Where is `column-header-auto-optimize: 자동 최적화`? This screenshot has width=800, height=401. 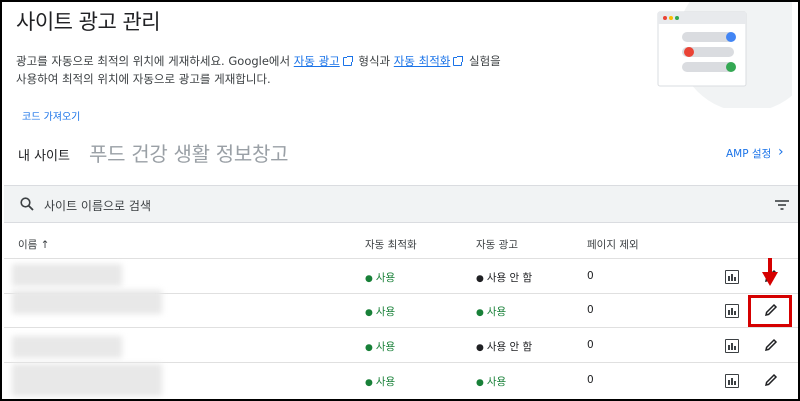 column-header-auto-optimize: 자동 최적화 is located at coordinates (391, 244).